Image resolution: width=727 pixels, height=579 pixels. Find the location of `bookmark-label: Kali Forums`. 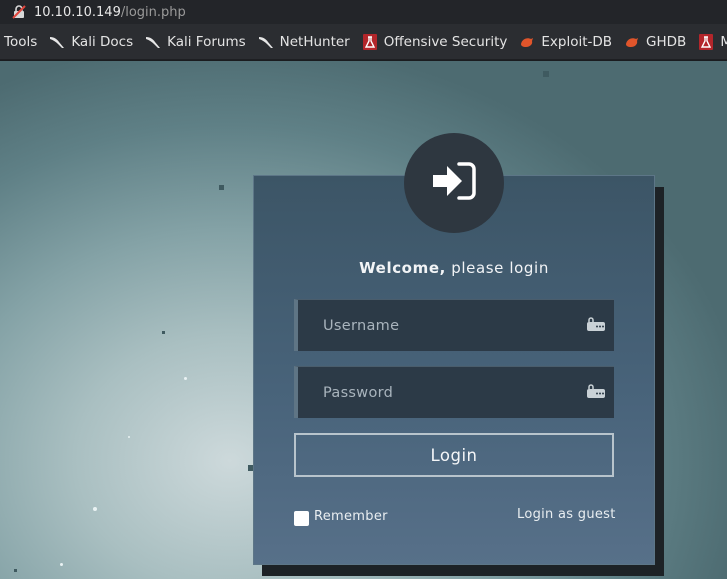

bookmark-label: Kali Forums is located at coordinates (206, 41).